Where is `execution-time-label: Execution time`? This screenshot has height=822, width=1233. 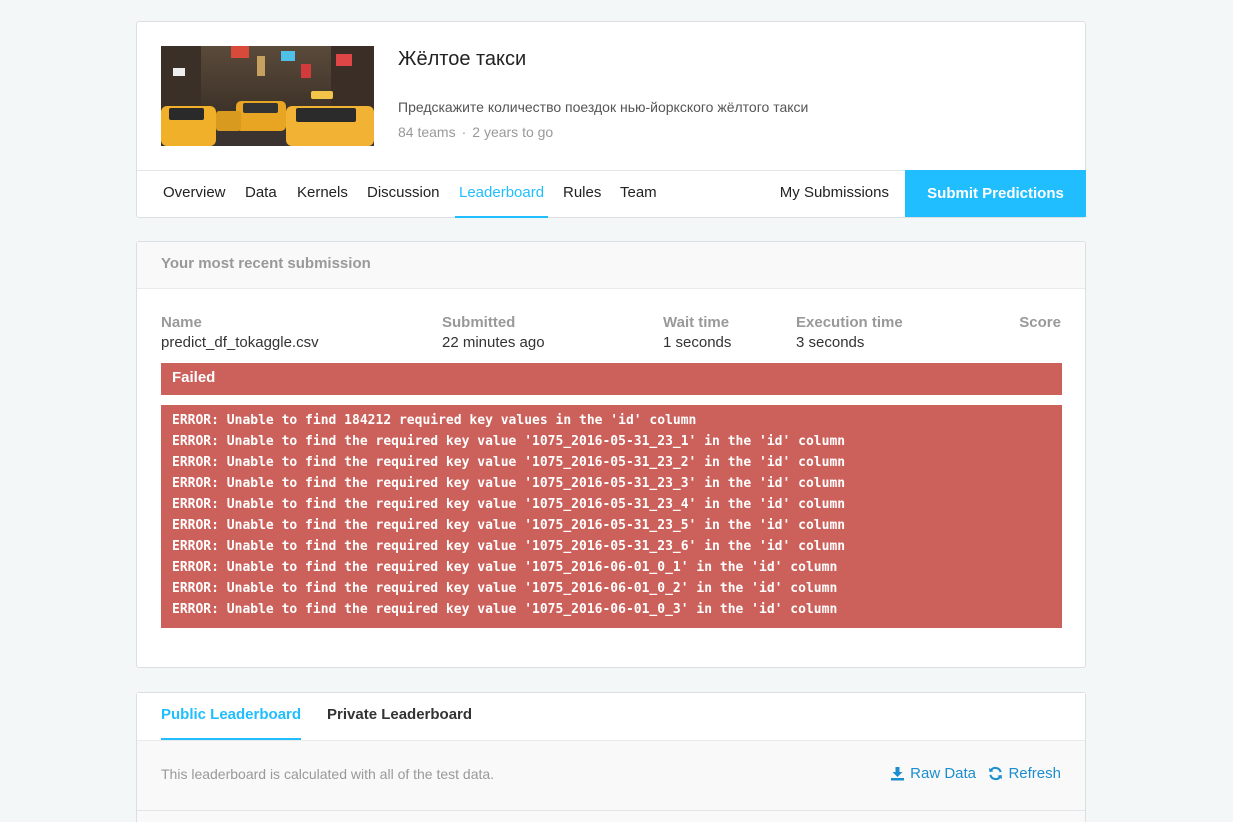
execution-time-label: Execution time is located at coordinates (849, 322).